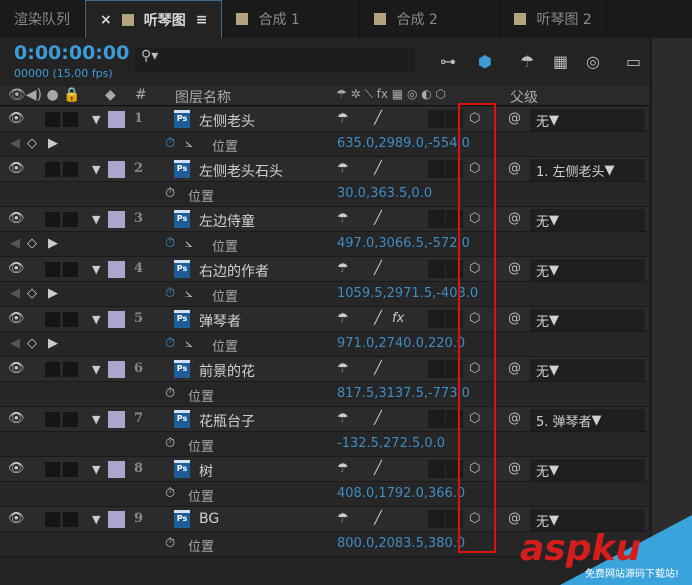 The image size is (692, 585). I want to click on search-input: ⚲▾, so click(275, 60).